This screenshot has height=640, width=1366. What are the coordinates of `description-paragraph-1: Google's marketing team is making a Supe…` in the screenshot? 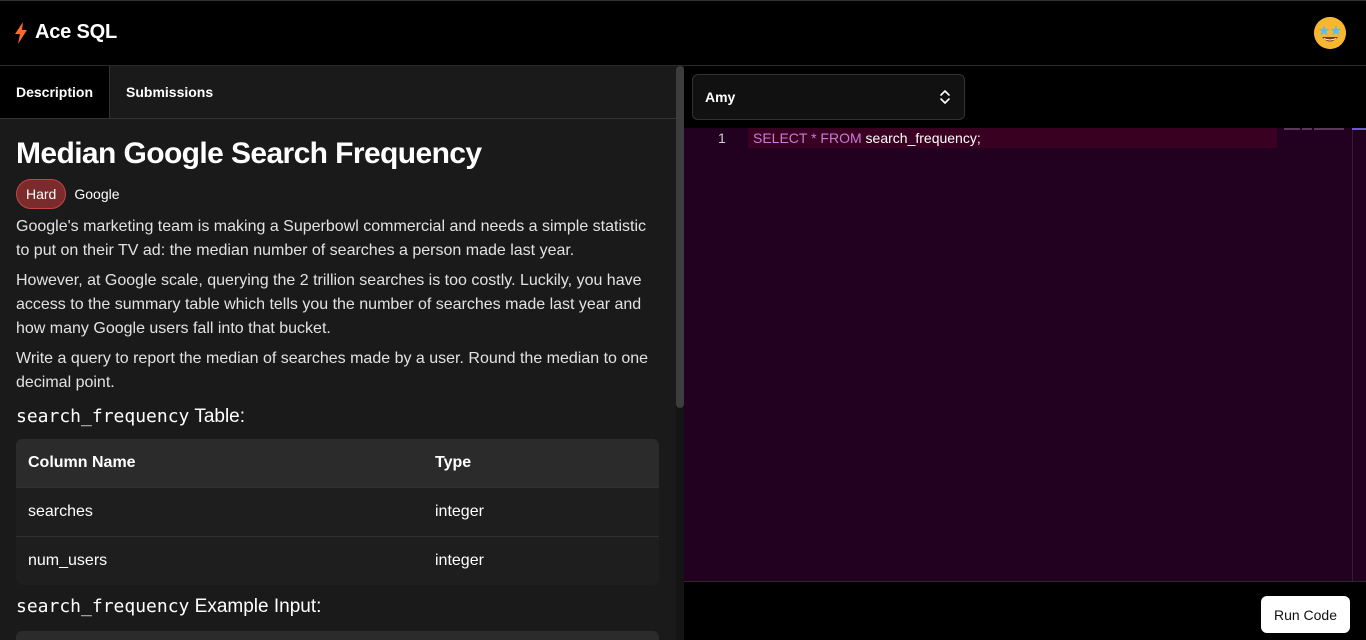 It's located at (331, 238).